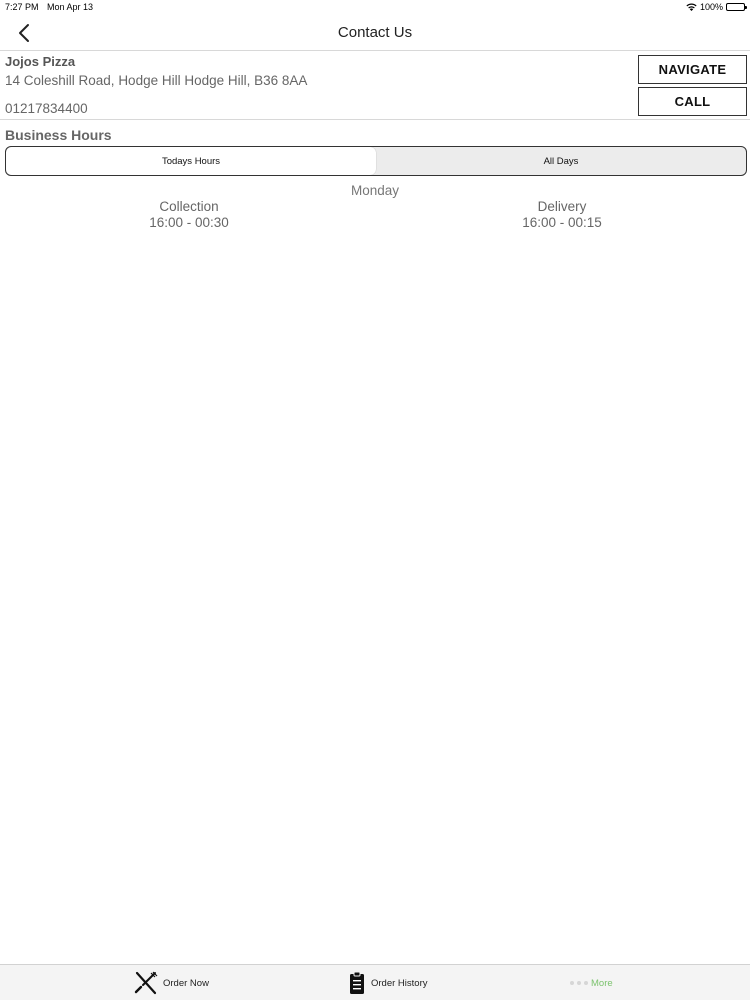 The width and height of the screenshot is (750, 1000). I want to click on tab-order-now: Order Now, so click(171, 982).